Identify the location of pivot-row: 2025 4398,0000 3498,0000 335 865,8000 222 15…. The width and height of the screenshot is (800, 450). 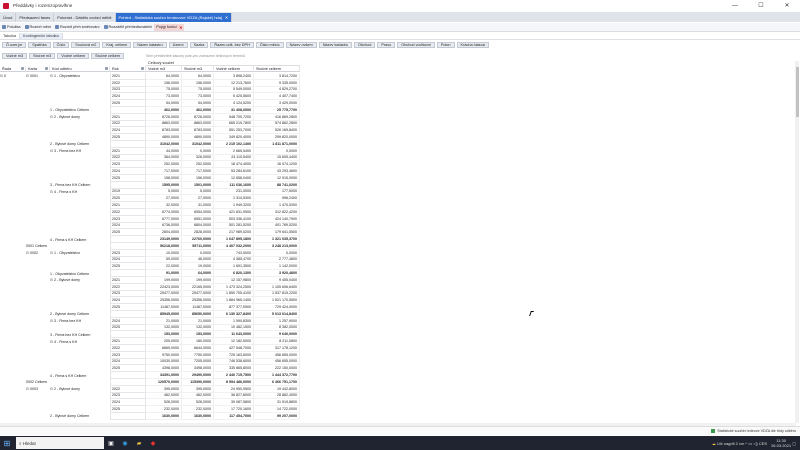
(150, 369).